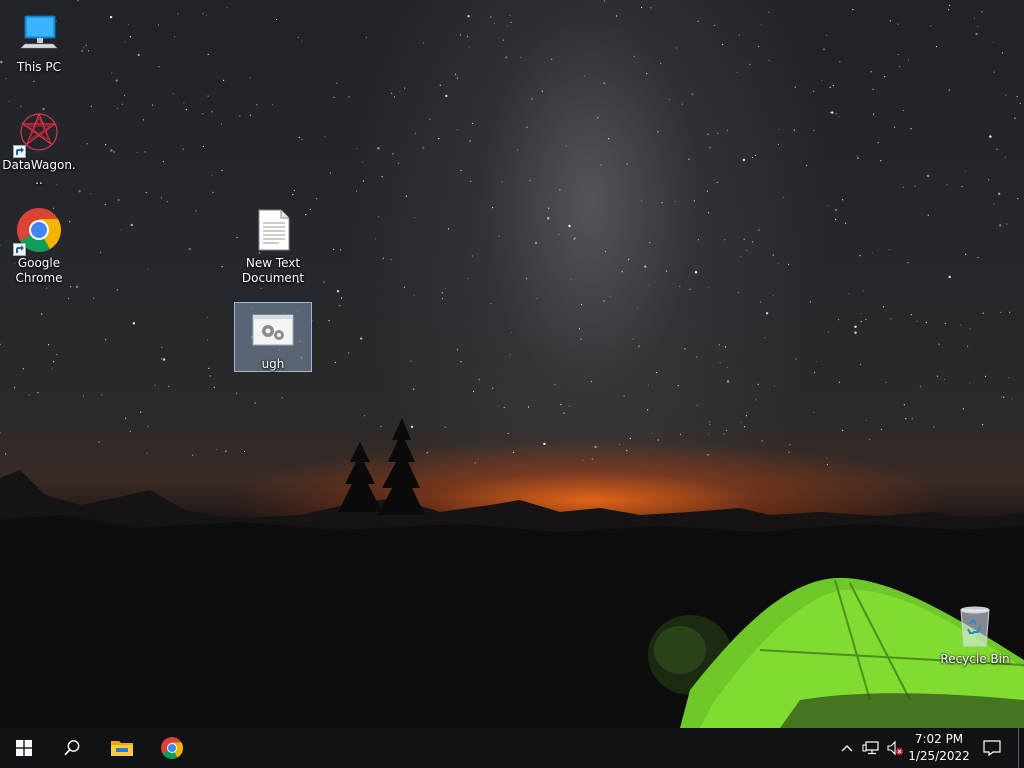 The height and width of the screenshot is (768, 1024). I want to click on desktop-icon-google-chrome: Google Chrome, so click(39, 244).